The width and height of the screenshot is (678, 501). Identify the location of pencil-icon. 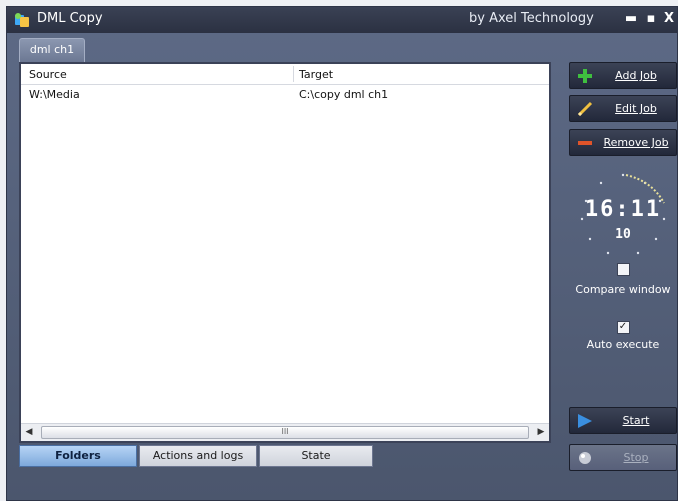
(585, 109).